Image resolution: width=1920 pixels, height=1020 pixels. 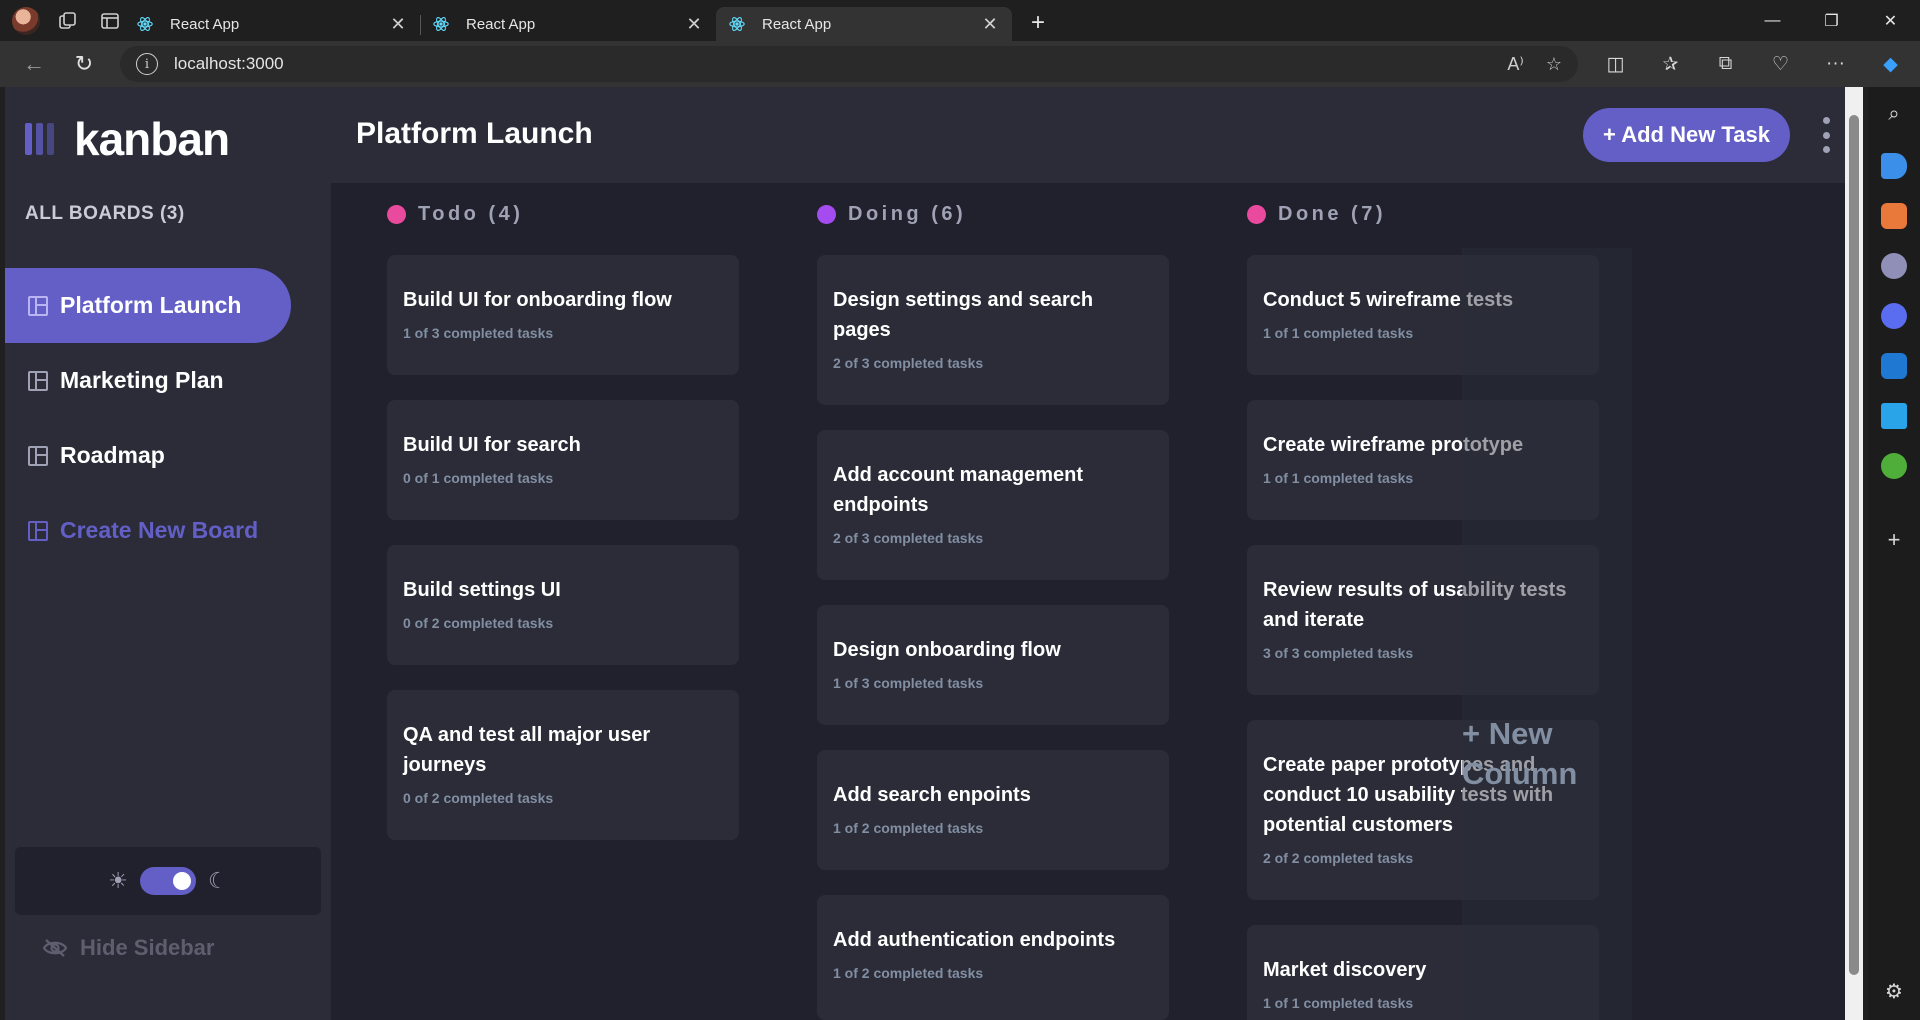 What do you see at coordinates (478, 798) in the screenshot?
I see `task-subtasks: 0 of 2 completed tasks` at bounding box center [478, 798].